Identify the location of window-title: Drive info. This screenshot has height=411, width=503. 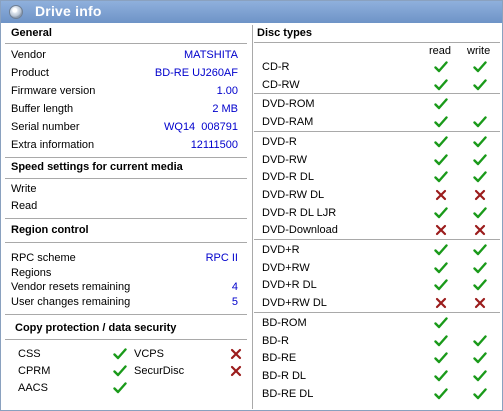
(68, 11).